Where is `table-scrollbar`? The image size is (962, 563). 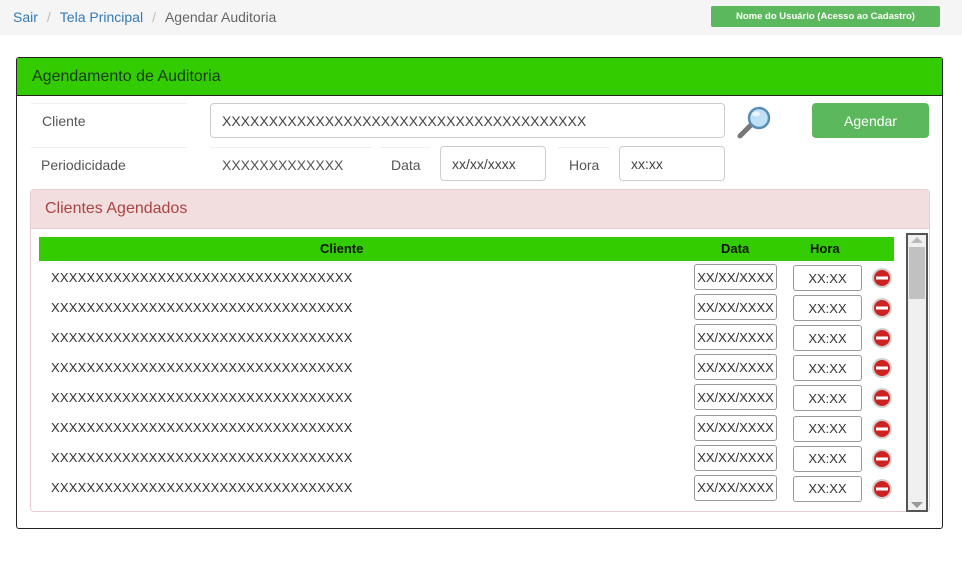 table-scrollbar is located at coordinates (917, 372).